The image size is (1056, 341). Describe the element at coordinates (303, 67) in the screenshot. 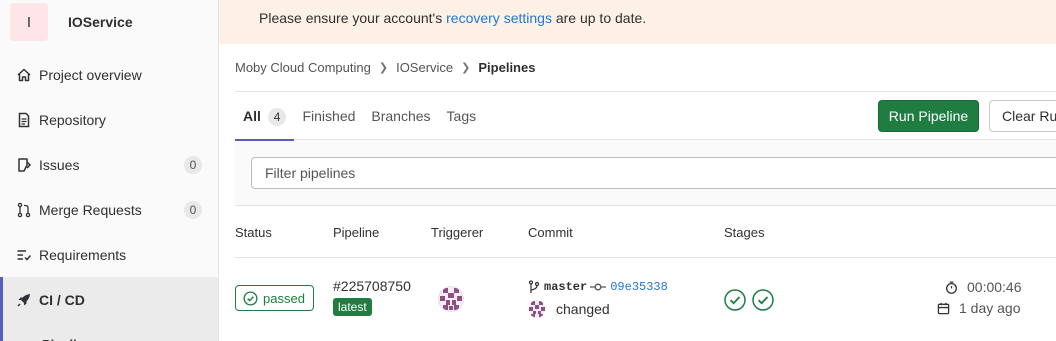

I see `breadcrumb-group: Moby Cloud Computing` at that location.